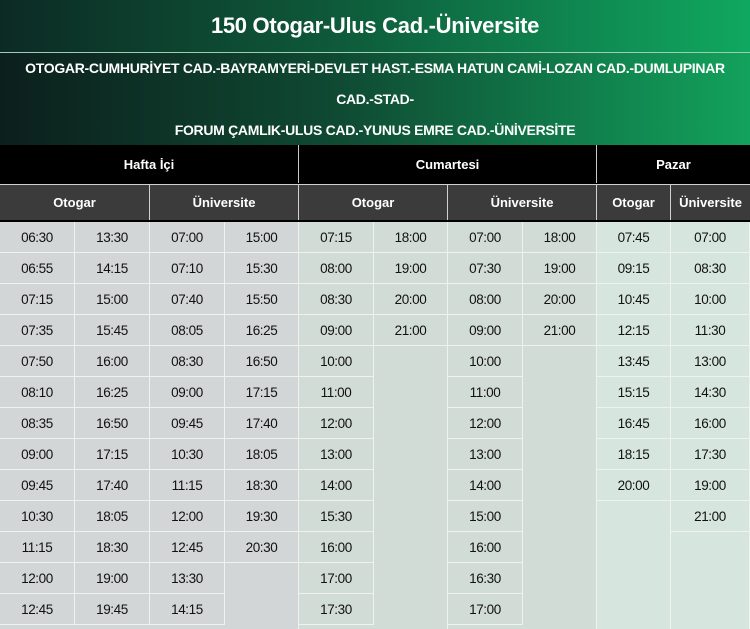 The height and width of the screenshot is (629, 750). Describe the element at coordinates (336, 268) in the screenshot. I see `time-cell: 08:00` at that location.